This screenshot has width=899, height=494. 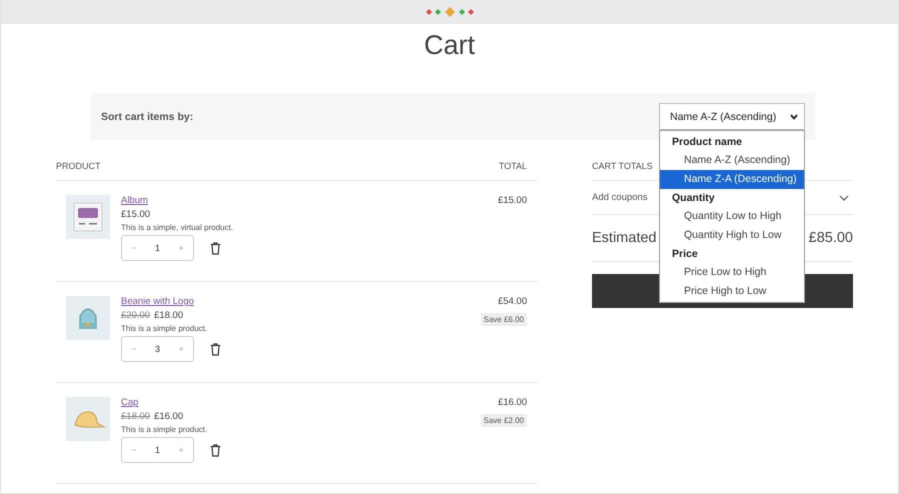 I want to click on option-group-label: Price, so click(x=685, y=254).